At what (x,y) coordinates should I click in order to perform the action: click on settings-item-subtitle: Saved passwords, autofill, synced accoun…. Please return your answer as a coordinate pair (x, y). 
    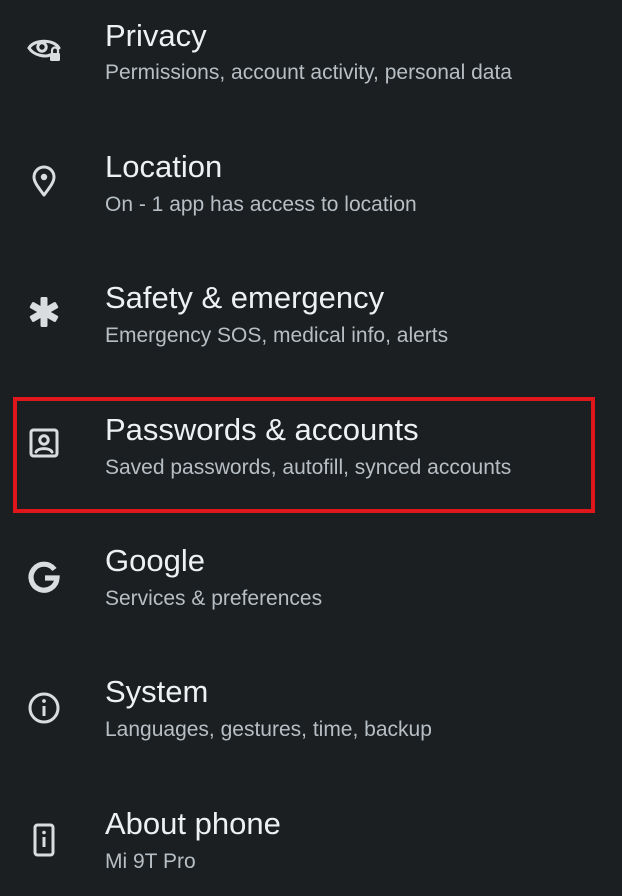
    Looking at the image, I should click on (308, 467).